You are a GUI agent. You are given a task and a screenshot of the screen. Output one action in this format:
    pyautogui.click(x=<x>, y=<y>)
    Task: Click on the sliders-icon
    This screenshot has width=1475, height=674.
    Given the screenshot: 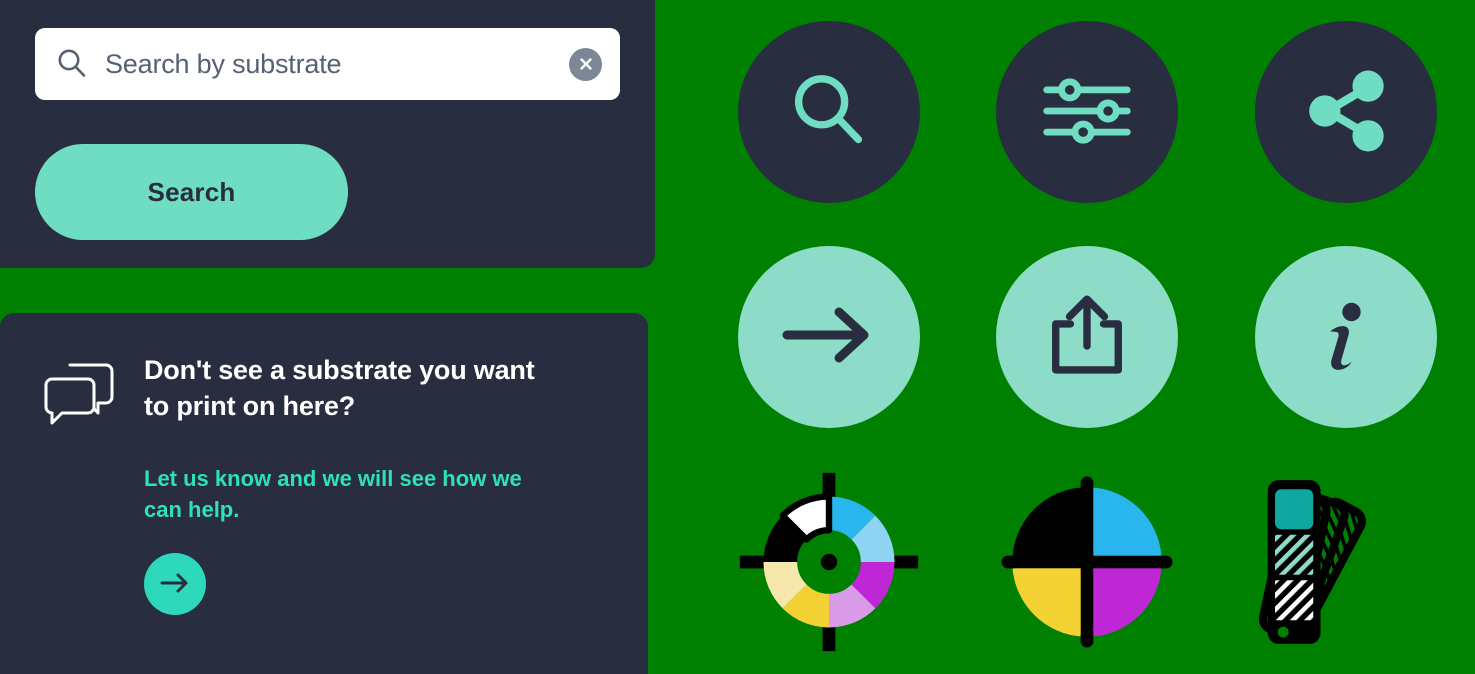 What is the action you would take?
    pyautogui.click(x=1087, y=112)
    